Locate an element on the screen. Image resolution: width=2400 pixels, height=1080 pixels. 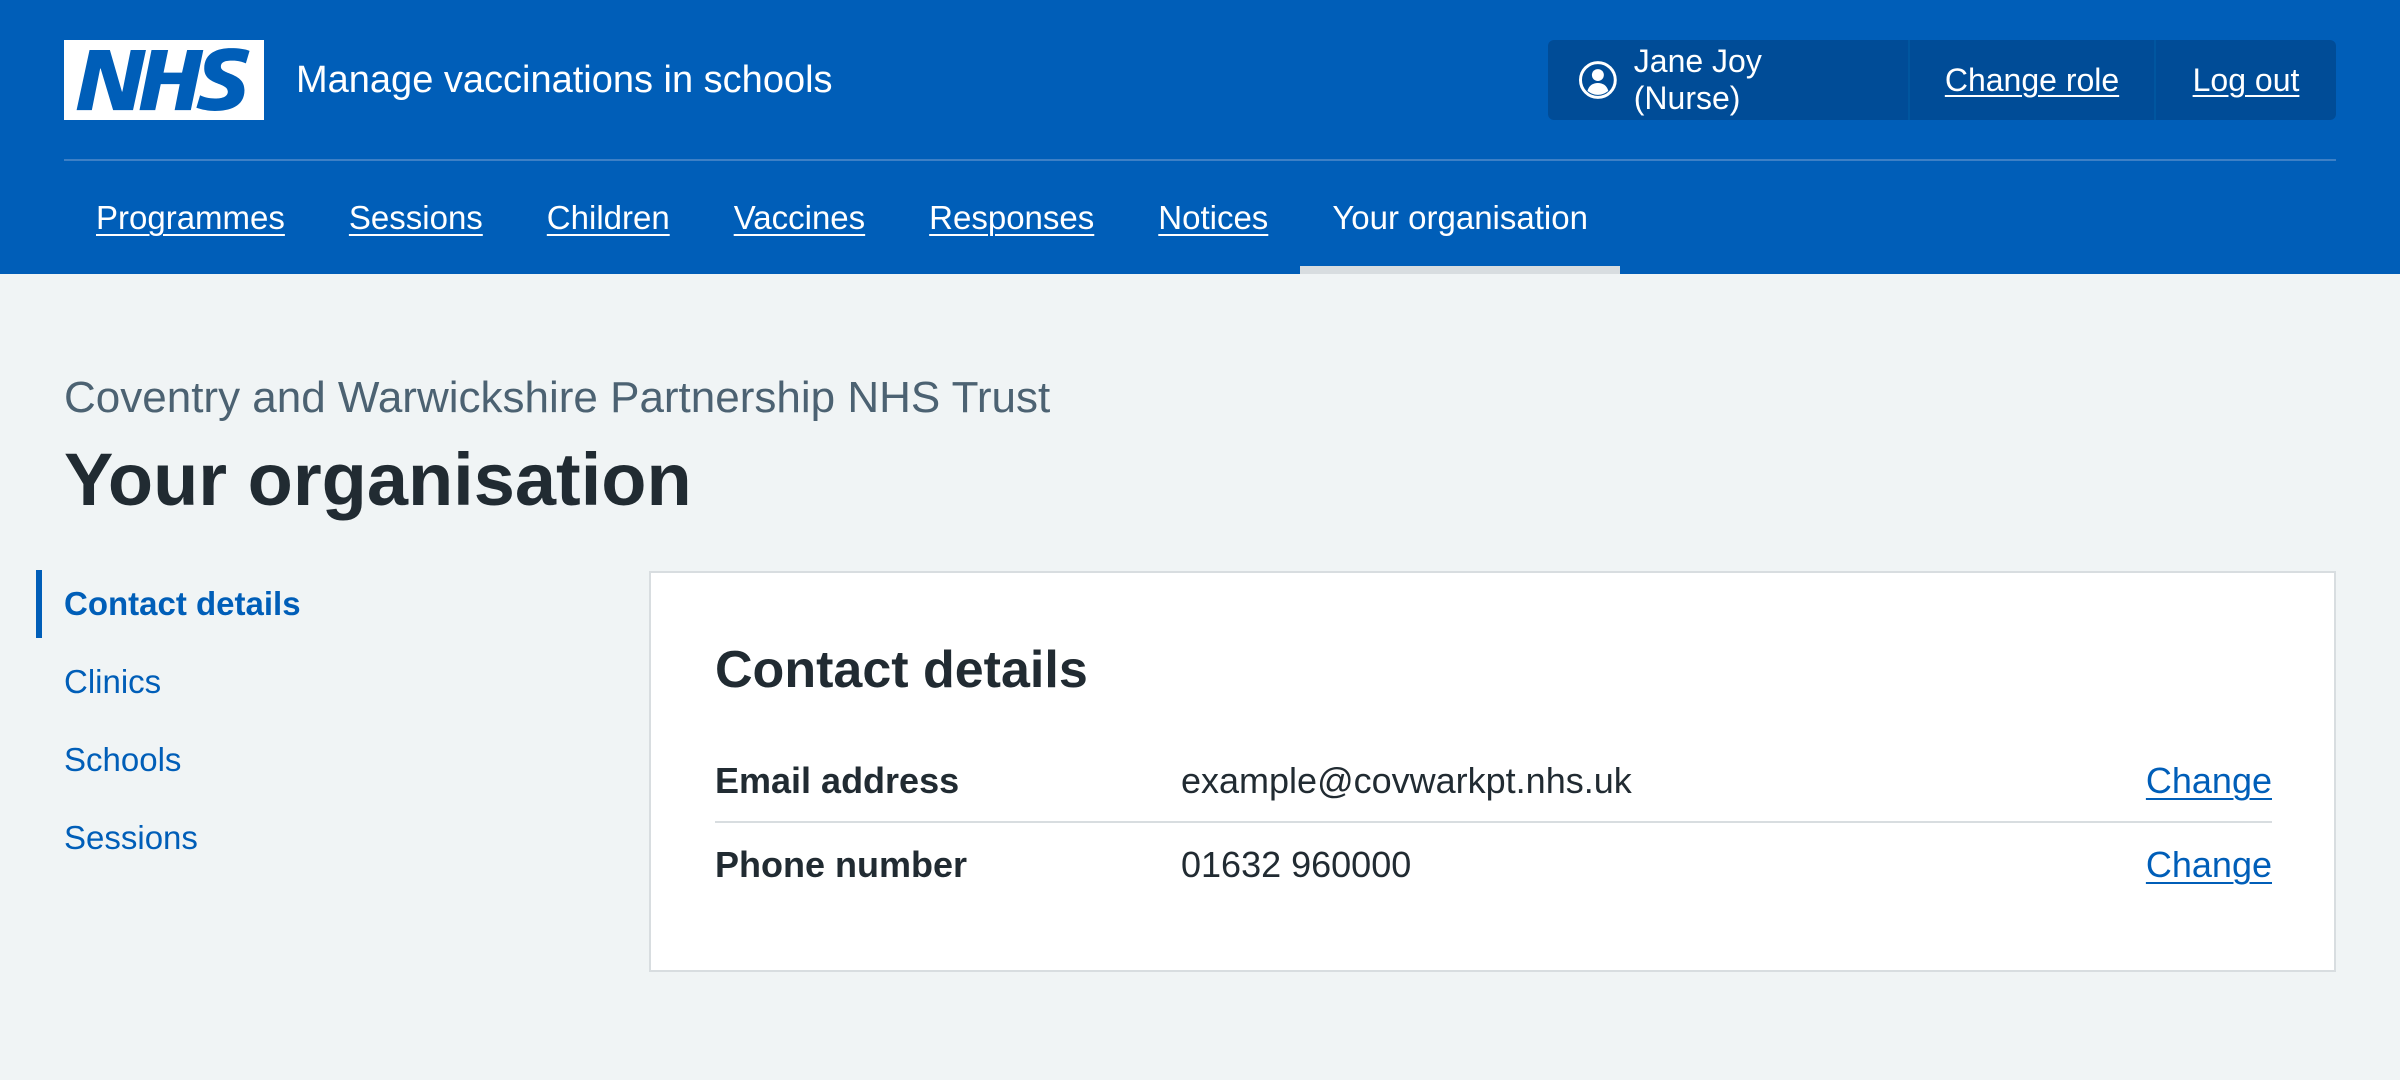
summary-row-phone: Phone number 01632 960000 Change is located at coordinates (1493, 865).